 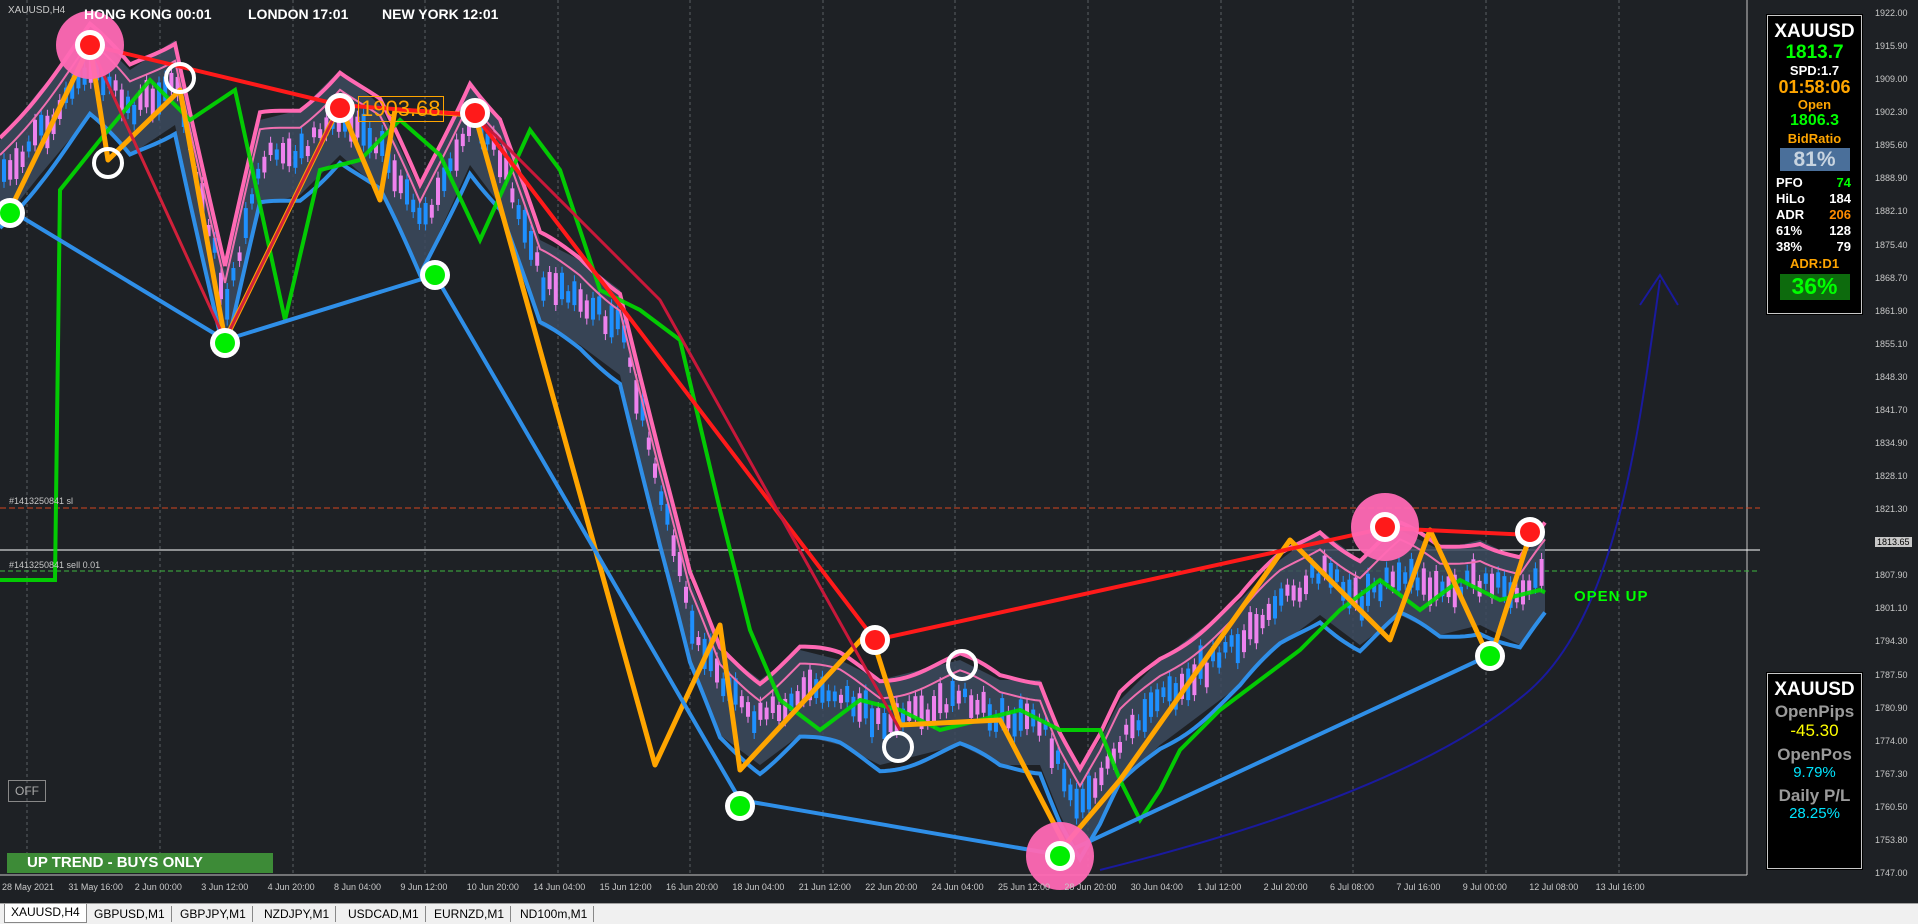 I want to click on price-axis-label: 1760.50, so click(x=1891, y=806).